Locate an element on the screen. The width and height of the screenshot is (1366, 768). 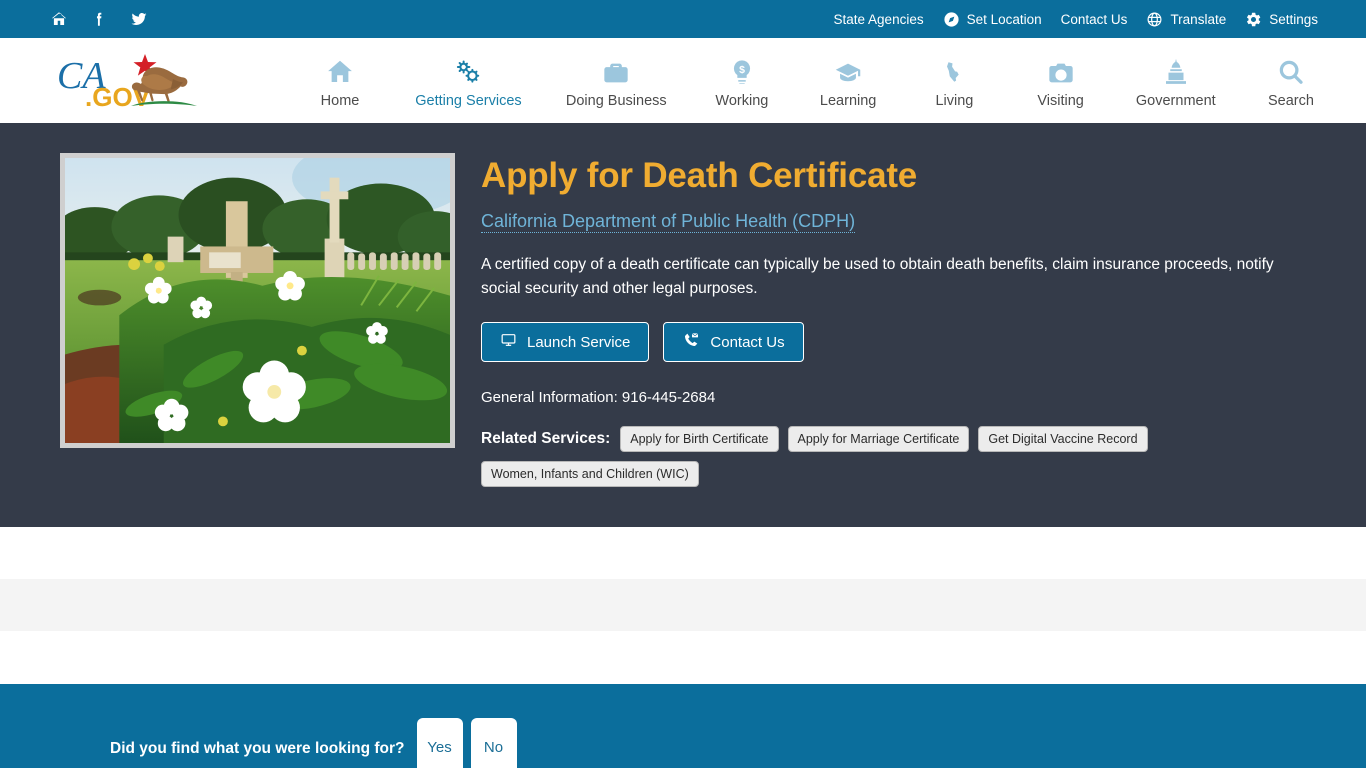
nav-item-label: Visiting is located at coordinates (1060, 100).